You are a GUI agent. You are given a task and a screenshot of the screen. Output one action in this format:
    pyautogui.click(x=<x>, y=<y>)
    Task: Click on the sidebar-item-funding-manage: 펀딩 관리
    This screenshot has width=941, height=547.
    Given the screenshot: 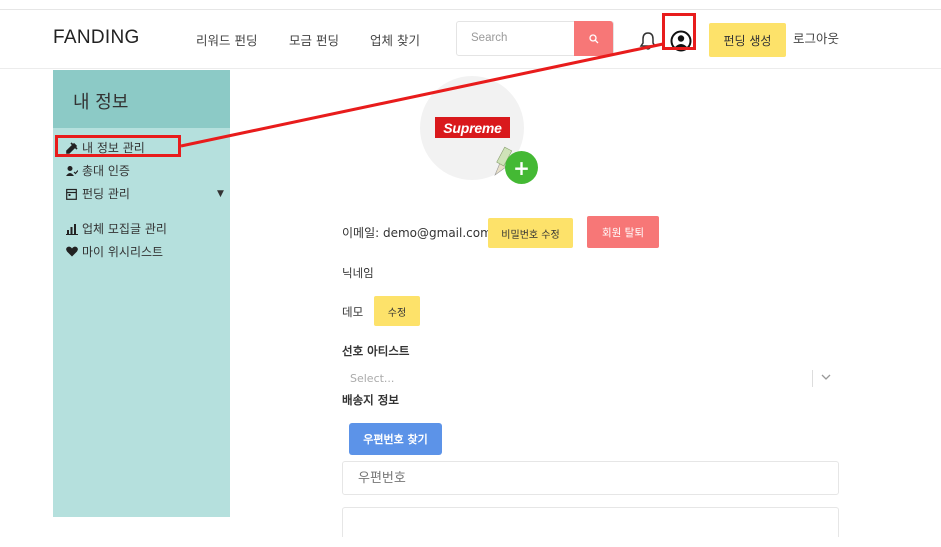 What is the action you would take?
    pyautogui.click(x=97, y=193)
    